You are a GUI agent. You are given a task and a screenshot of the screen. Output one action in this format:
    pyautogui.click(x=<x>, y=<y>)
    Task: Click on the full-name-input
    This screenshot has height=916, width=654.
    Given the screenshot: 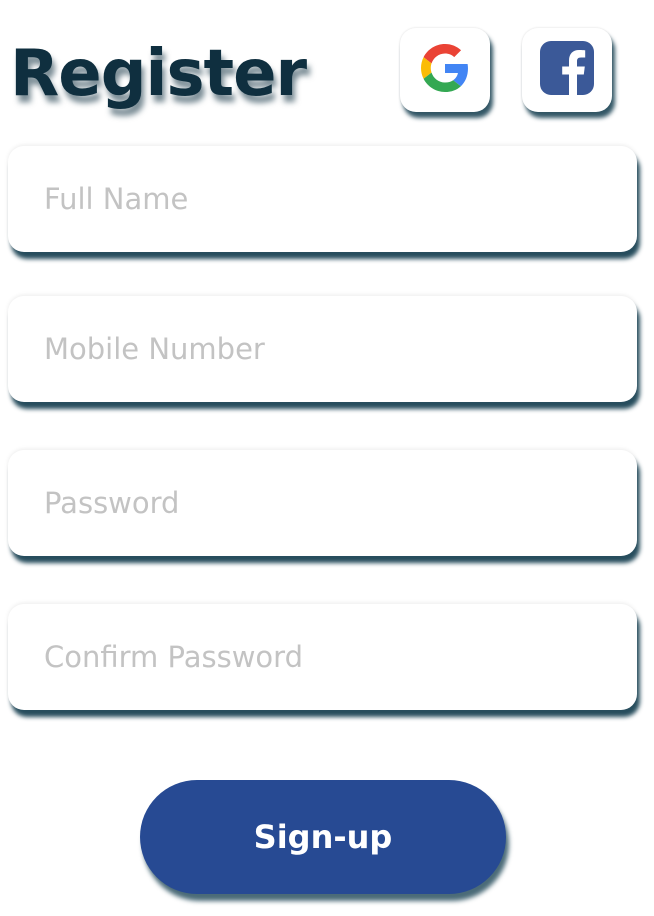 What is the action you would take?
    pyautogui.click(x=322, y=199)
    